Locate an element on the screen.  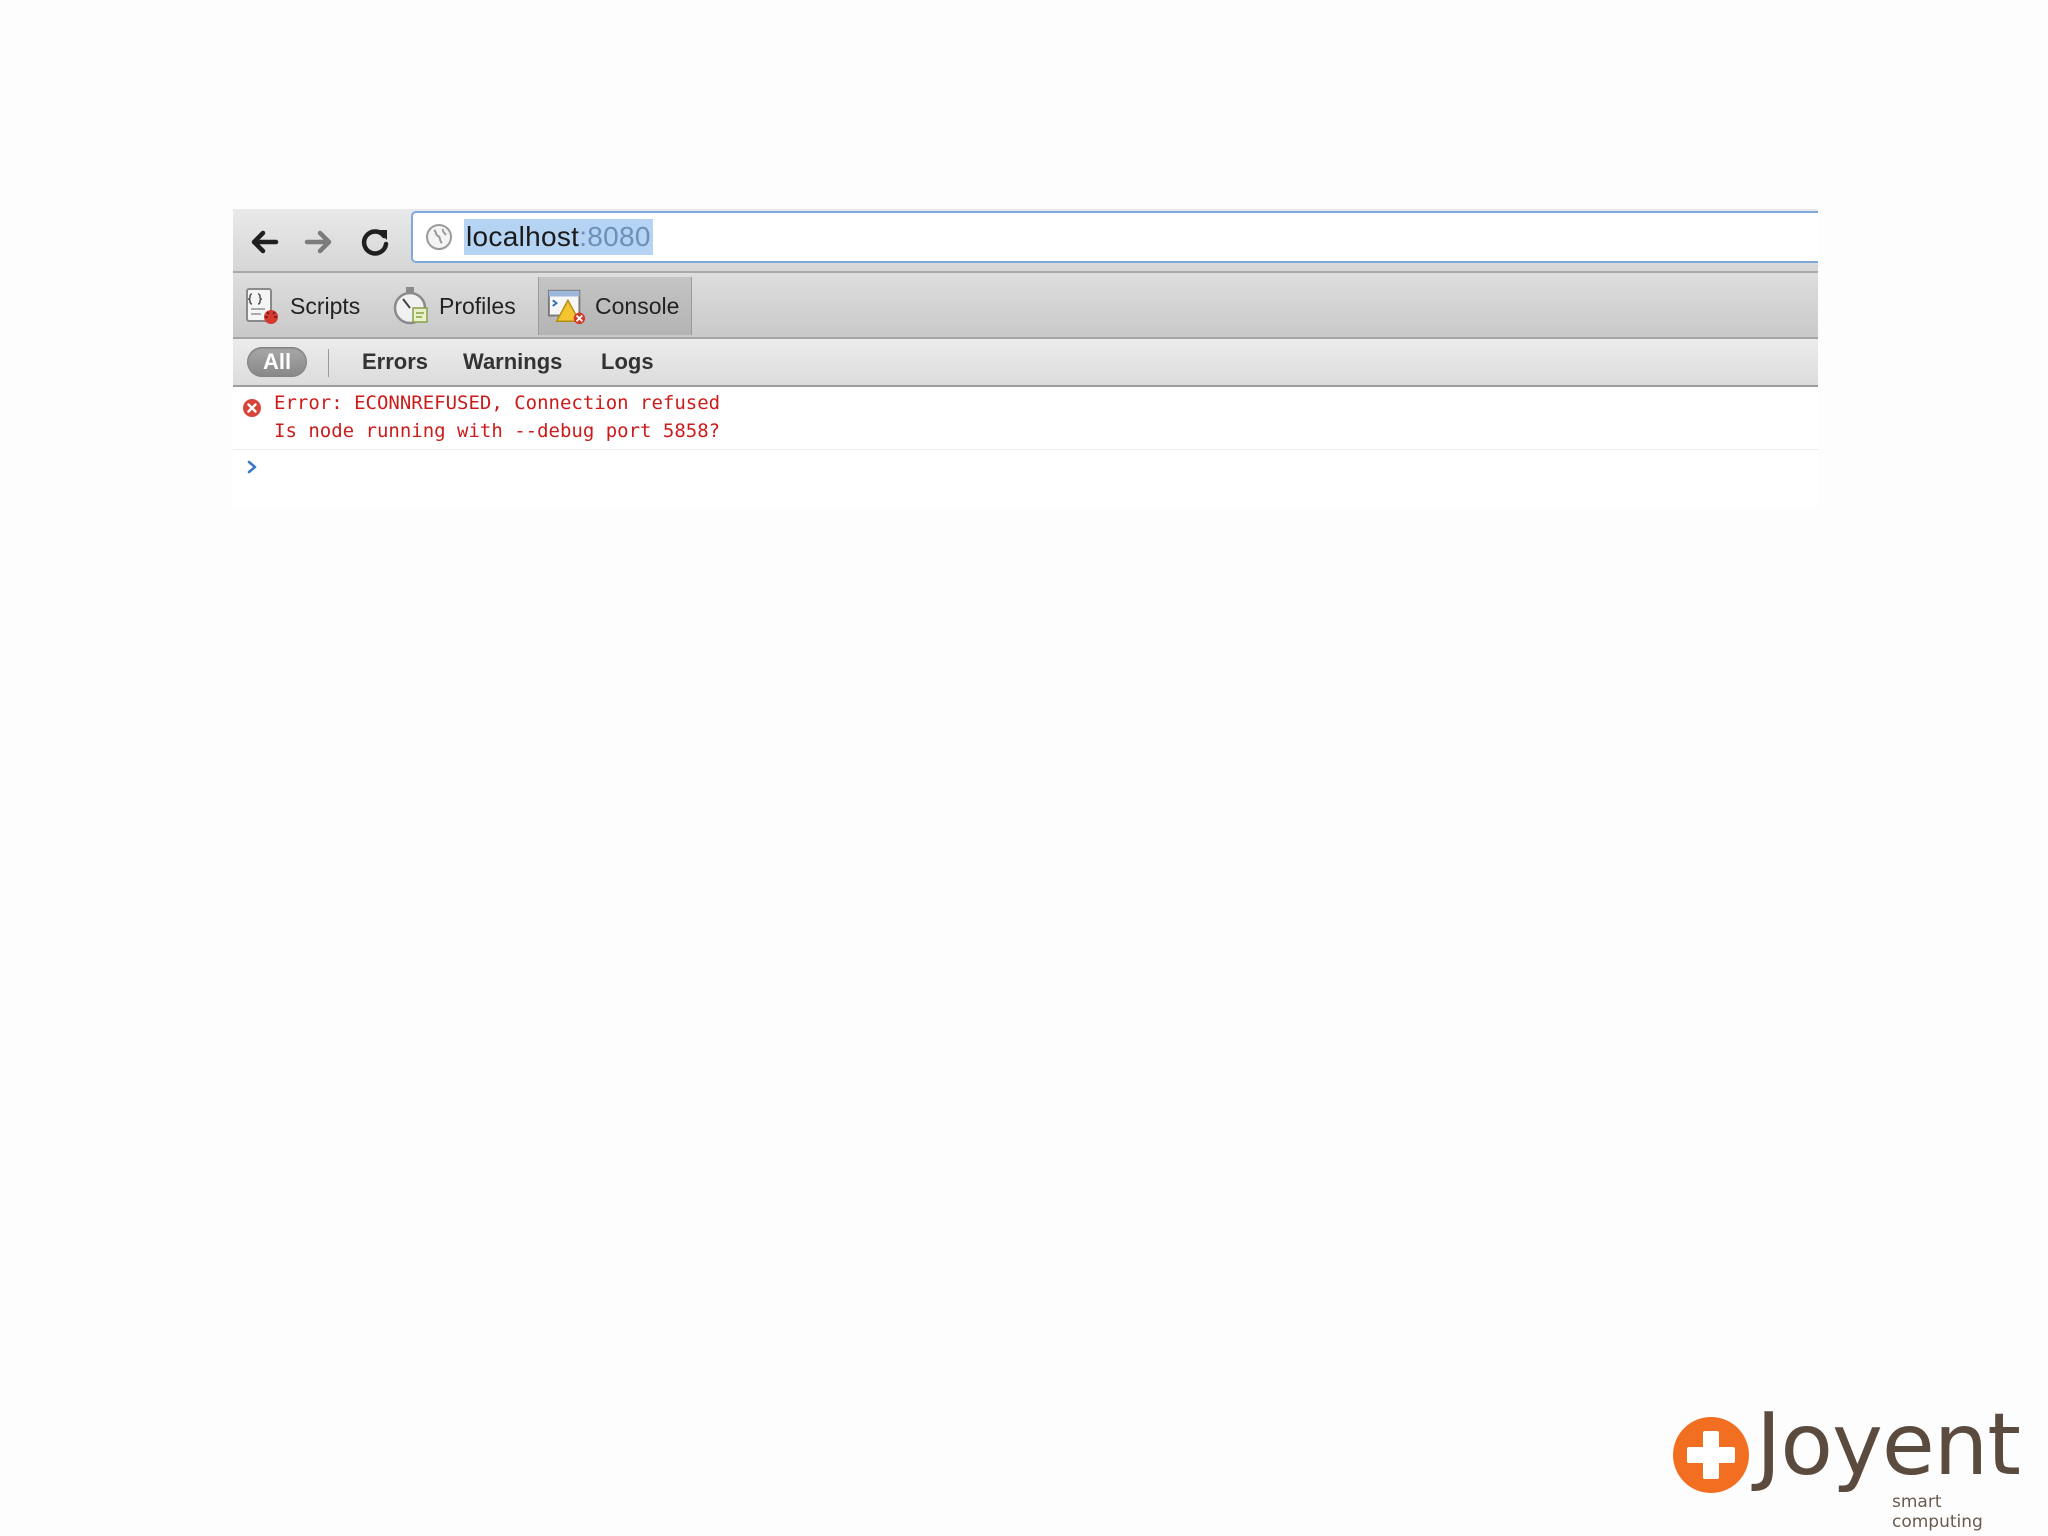
tab-console-label: Console is located at coordinates (637, 305).